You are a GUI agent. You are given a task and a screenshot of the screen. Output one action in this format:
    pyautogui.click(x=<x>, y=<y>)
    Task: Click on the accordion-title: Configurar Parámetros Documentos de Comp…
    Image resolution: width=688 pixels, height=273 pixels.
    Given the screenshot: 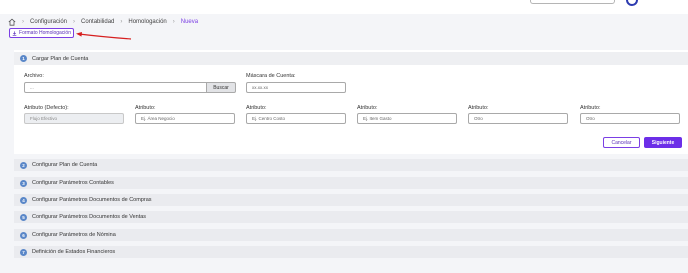 What is the action you would take?
    pyautogui.click(x=92, y=200)
    